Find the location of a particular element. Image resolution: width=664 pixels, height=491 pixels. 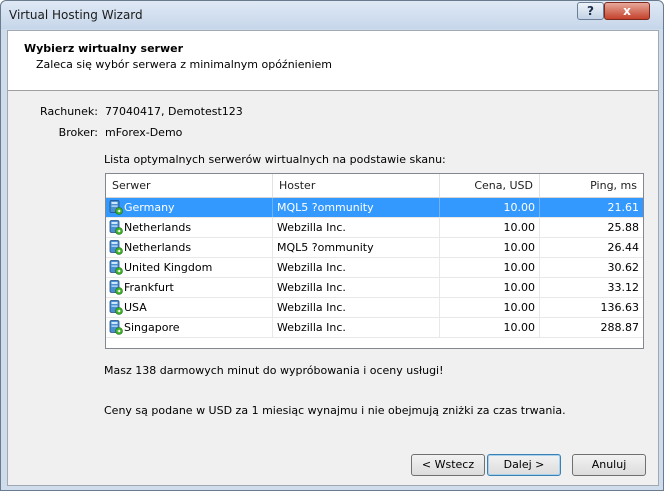

help-button: ? is located at coordinates (590, 11).